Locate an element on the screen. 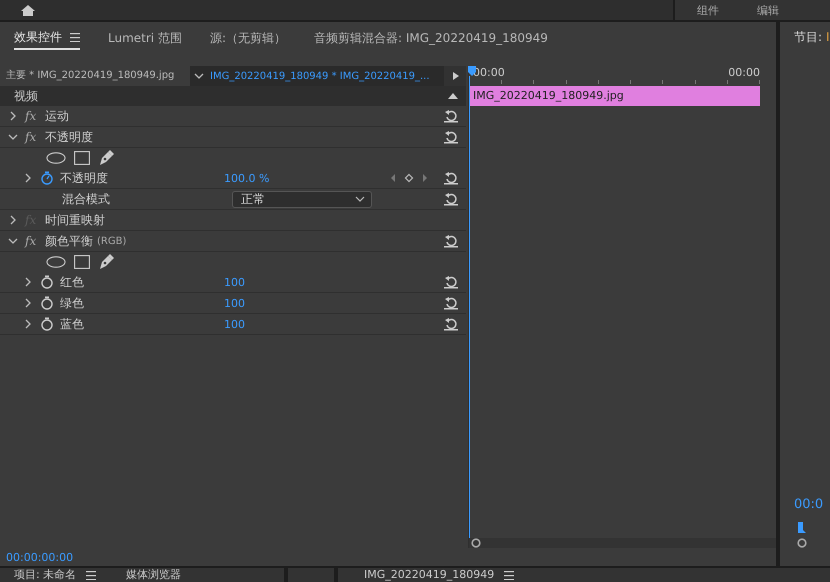 The width and height of the screenshot is (830, 582). timecode: 00:0 is located at coordinates (812, 504).